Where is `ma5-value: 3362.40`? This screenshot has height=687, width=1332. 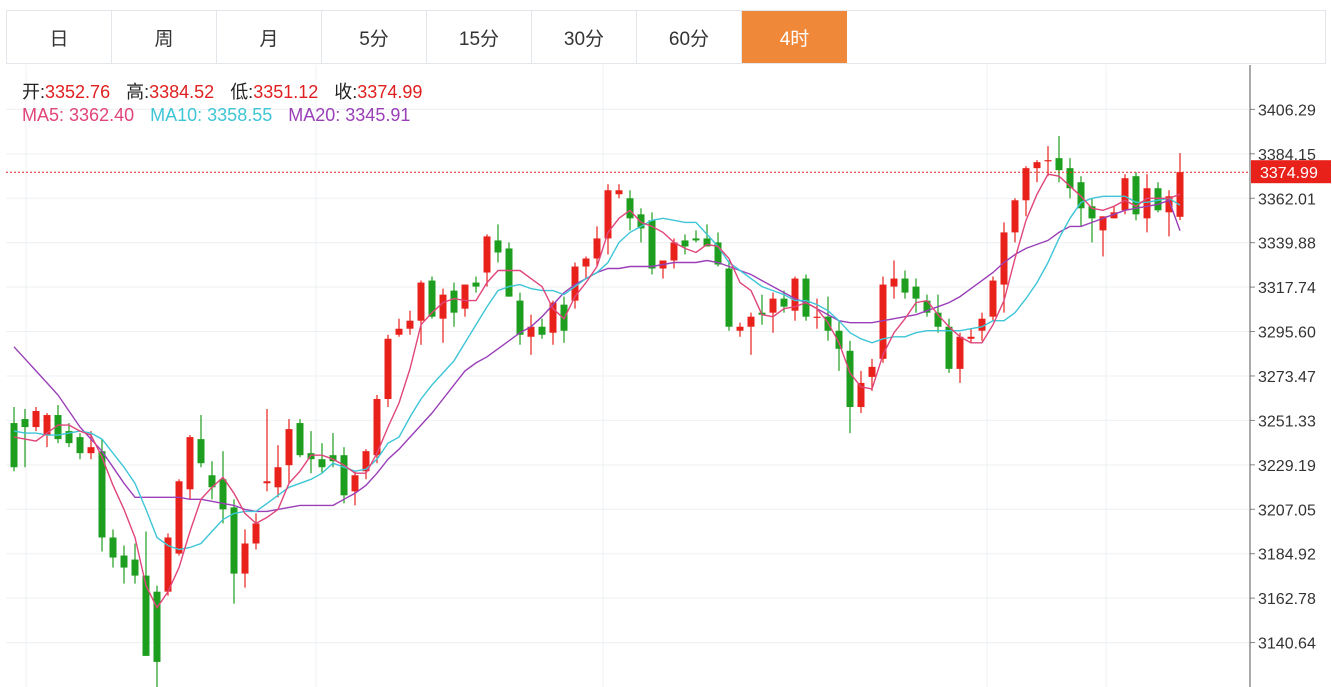
ma5-value: 3362.40 is located at coordinates (102, 115).